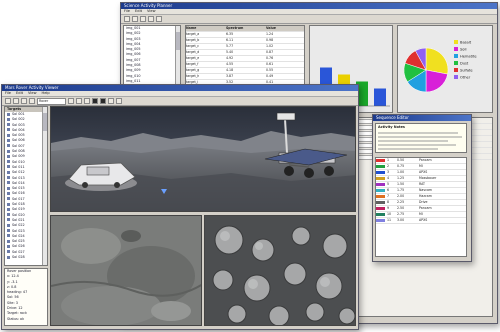 The image size is (500, 332). Describe the element at coordinates (388, 202) in the screenshot. I see `sequence-index: 8` at that location.